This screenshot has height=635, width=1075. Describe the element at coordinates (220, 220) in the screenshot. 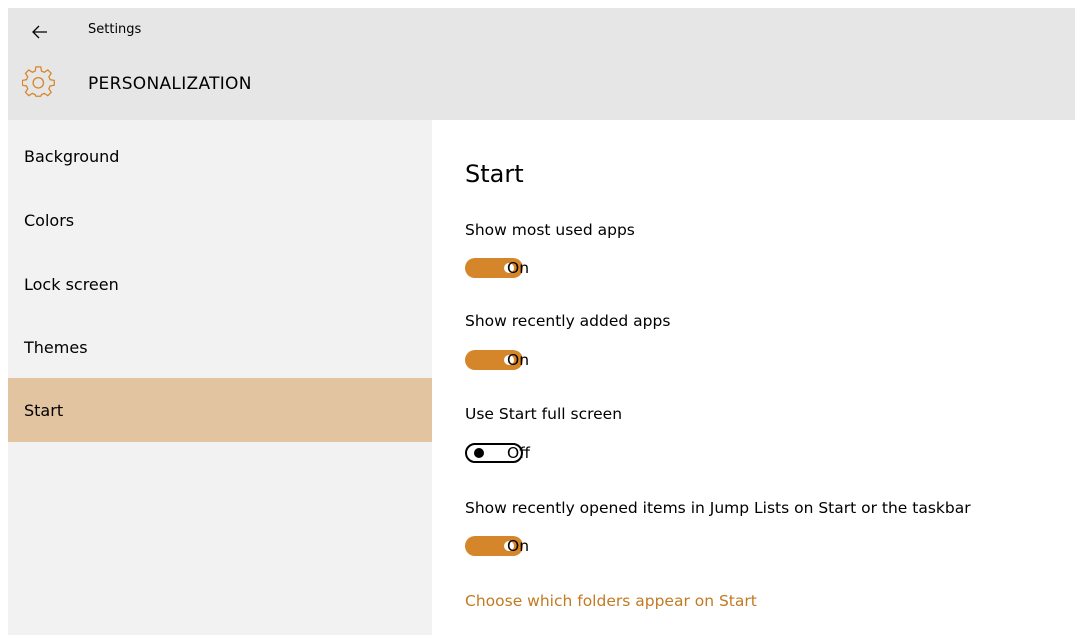

I see `sidebar-item-colors: Colors` at that location.